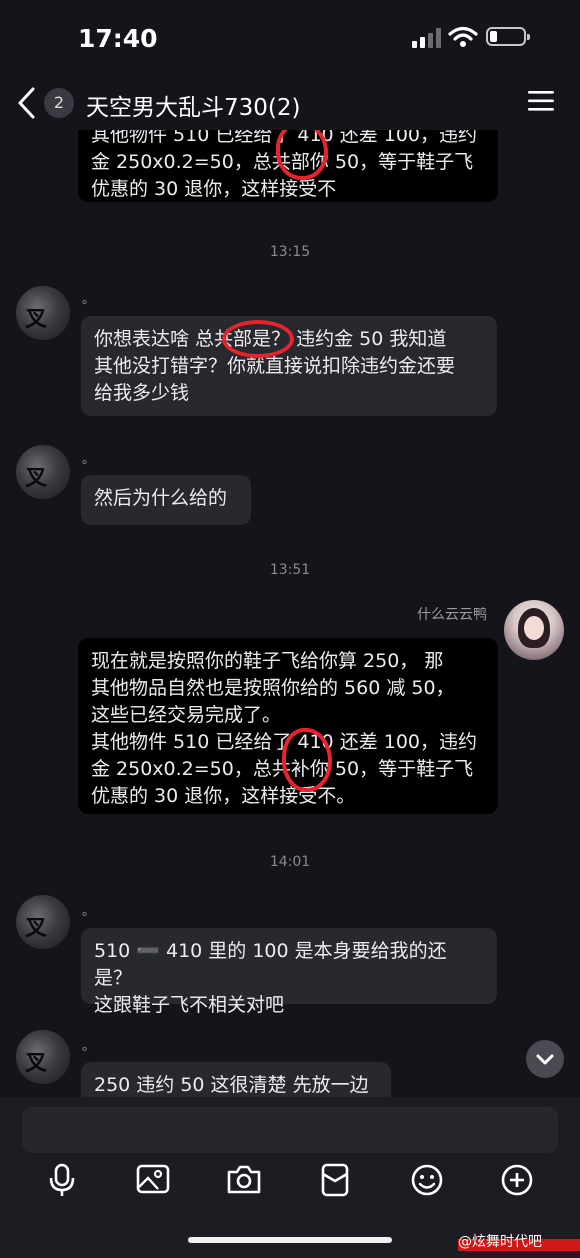  What do you see at coordinates (508, 36) in the screenshot?
I see `battery-icon` at bounding box center [508, 36].